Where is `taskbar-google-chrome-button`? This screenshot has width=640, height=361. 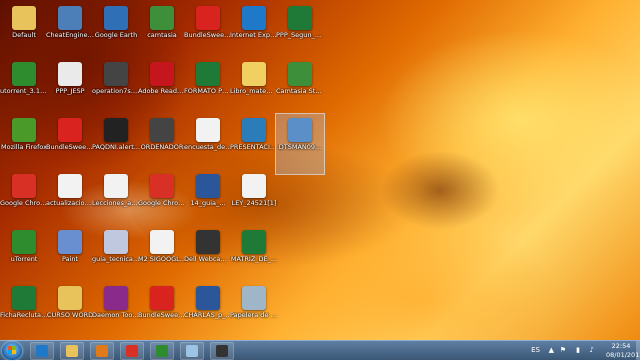 taskbar-google-chrome-button is located at coordinates (132, 351).